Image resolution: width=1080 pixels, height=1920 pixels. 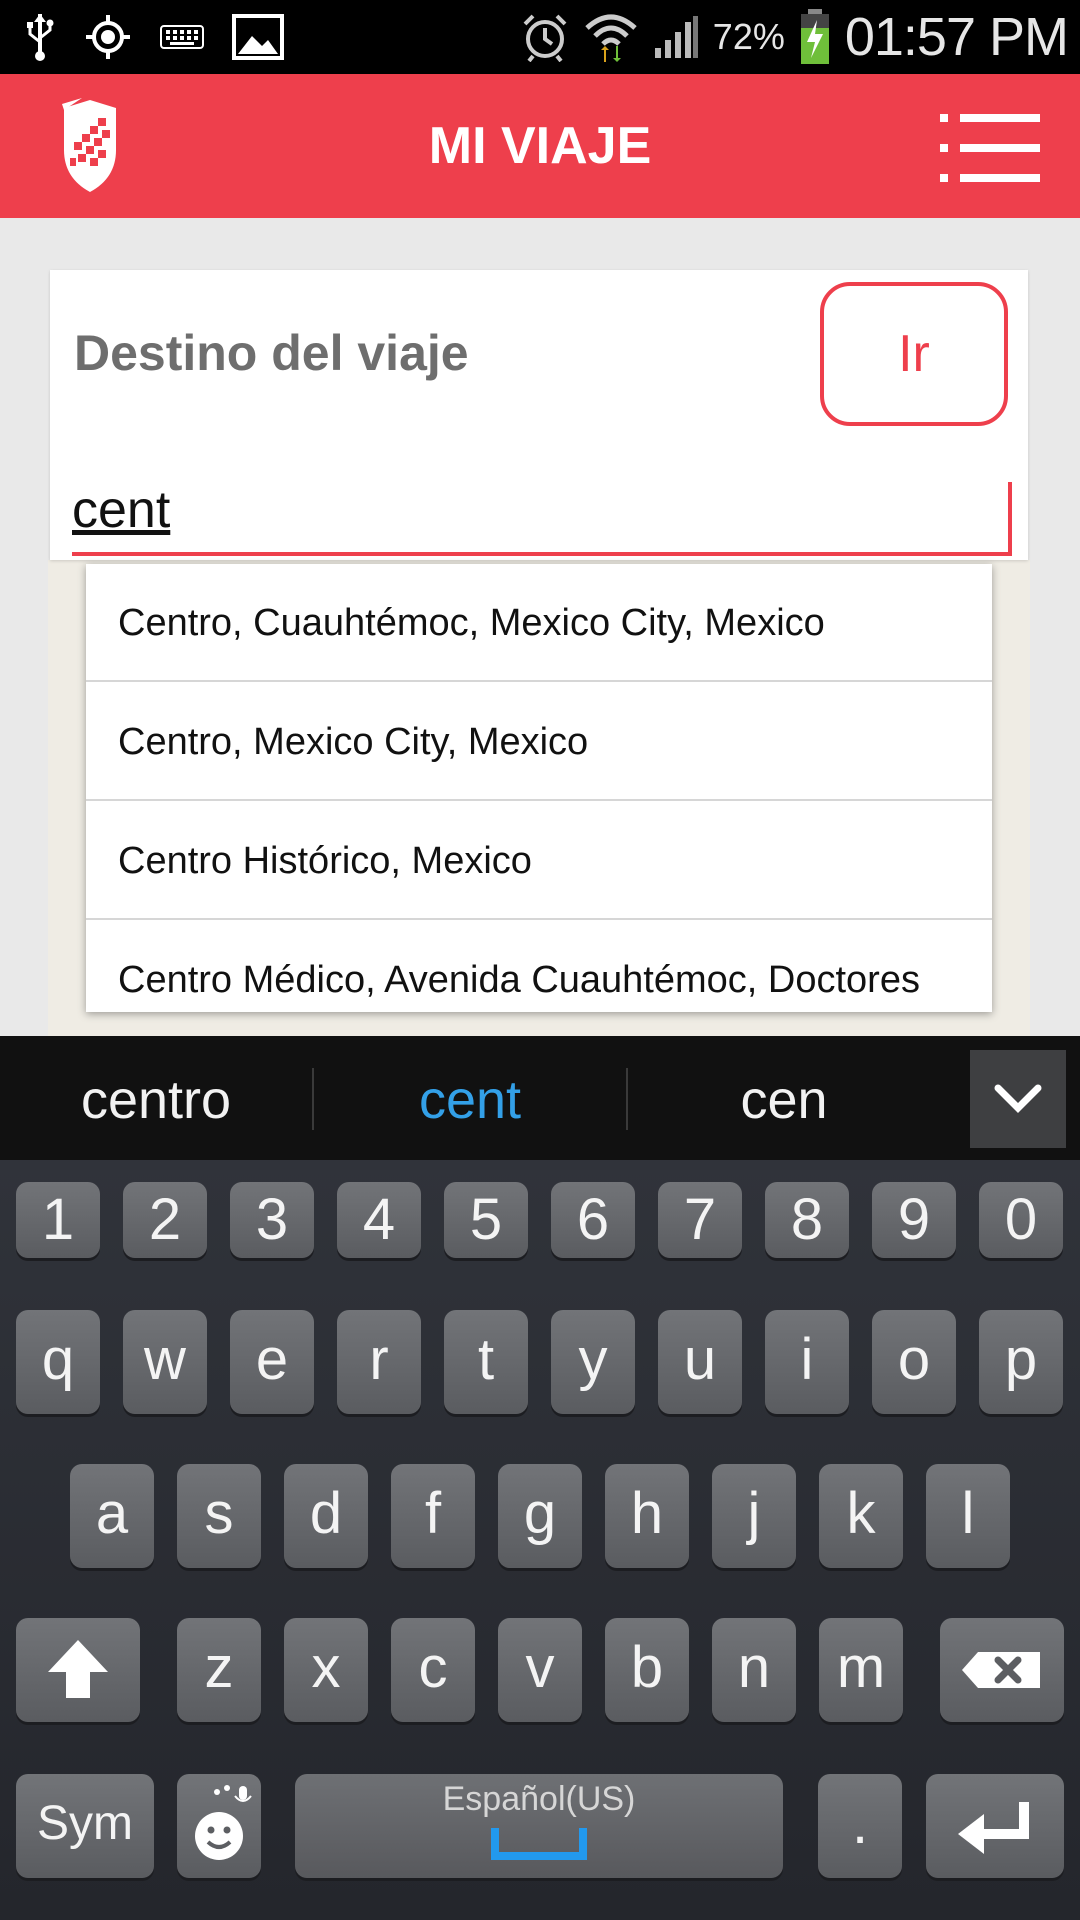 I want to click on key-z: z, so click(x=219, y=1670).